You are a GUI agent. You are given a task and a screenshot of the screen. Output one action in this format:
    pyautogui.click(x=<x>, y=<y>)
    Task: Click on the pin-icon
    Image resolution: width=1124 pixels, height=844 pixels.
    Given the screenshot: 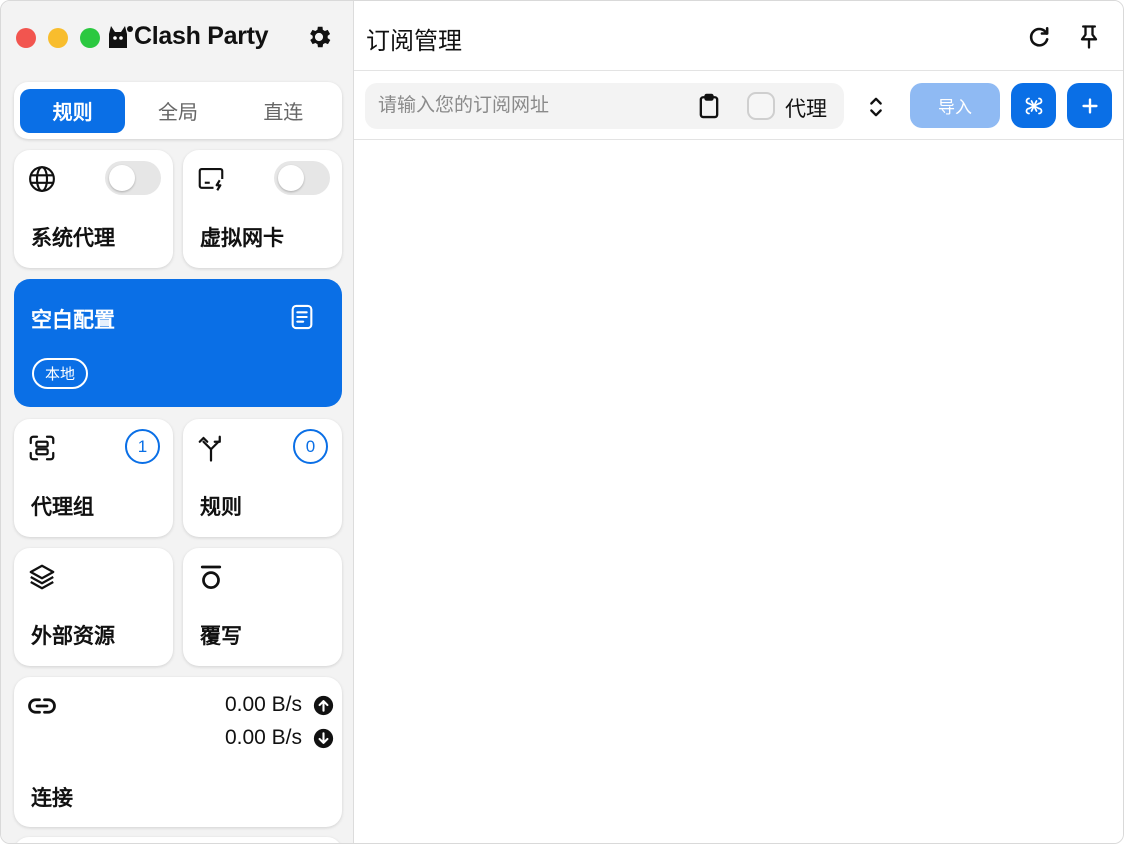 What is the action you would take?
    pyautogui.click(x=1089, y=37)
    